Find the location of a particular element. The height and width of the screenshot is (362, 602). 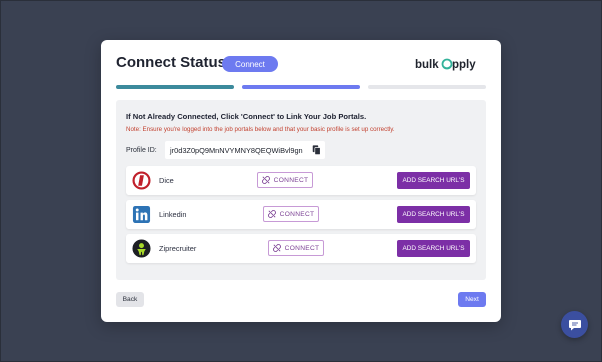

profile-id-value: jr0d3Z0pQ9MnNVYMNY8QEQWiBvl9gn is located at coordinates (236, 150).